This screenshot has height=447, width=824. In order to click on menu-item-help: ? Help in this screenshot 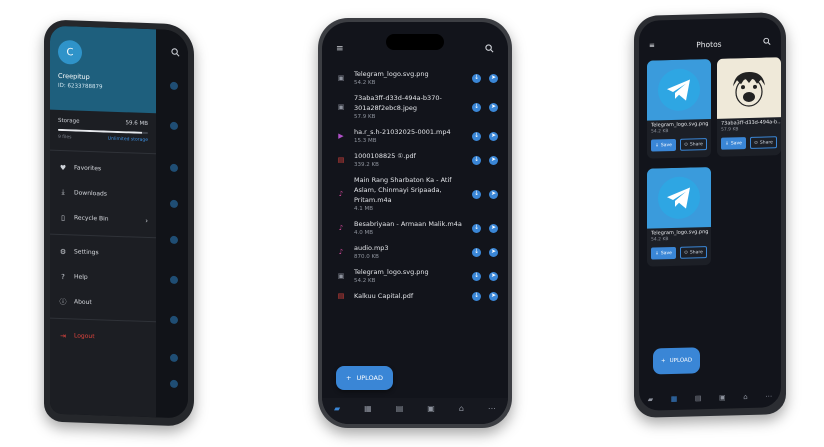, I will do `click(103, 278)`.